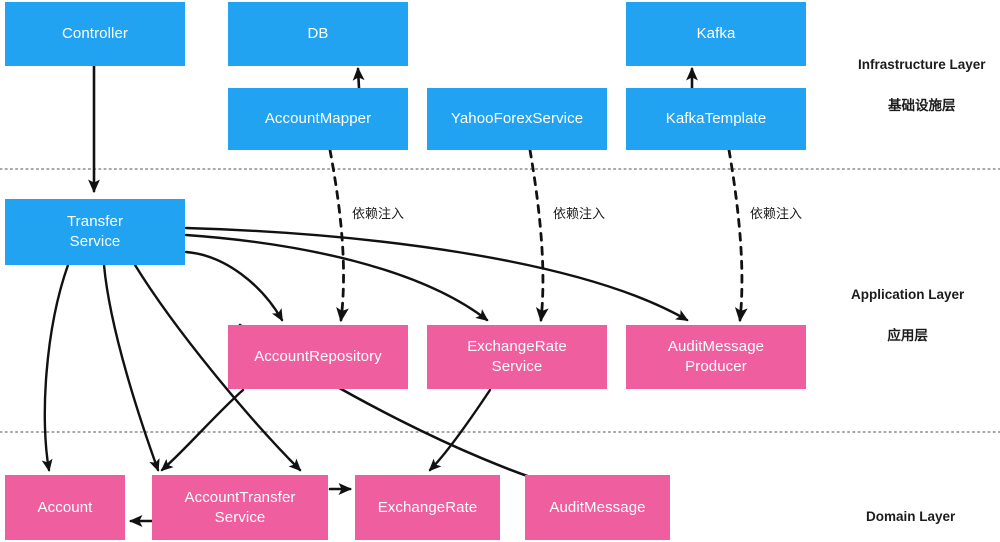  I want to click on node-account-mapper: AccountMapper, so click(318, 119).